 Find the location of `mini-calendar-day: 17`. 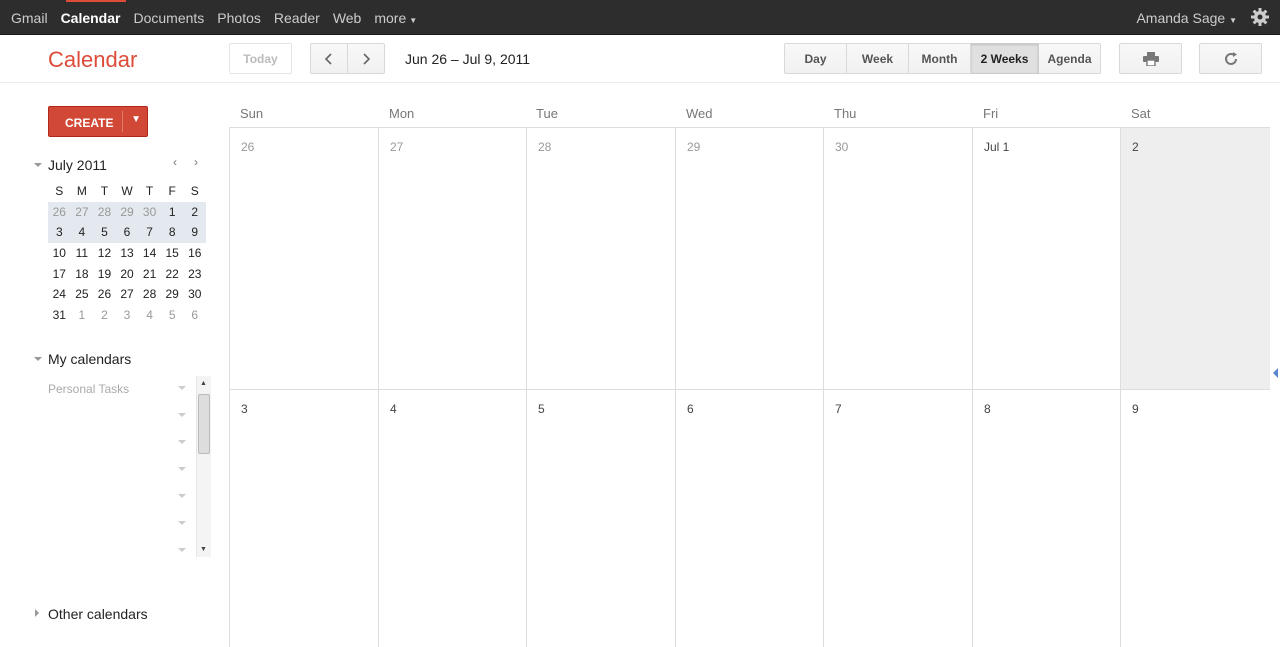

mini-calendar-day: 17 is located at coordinates (59, 274).